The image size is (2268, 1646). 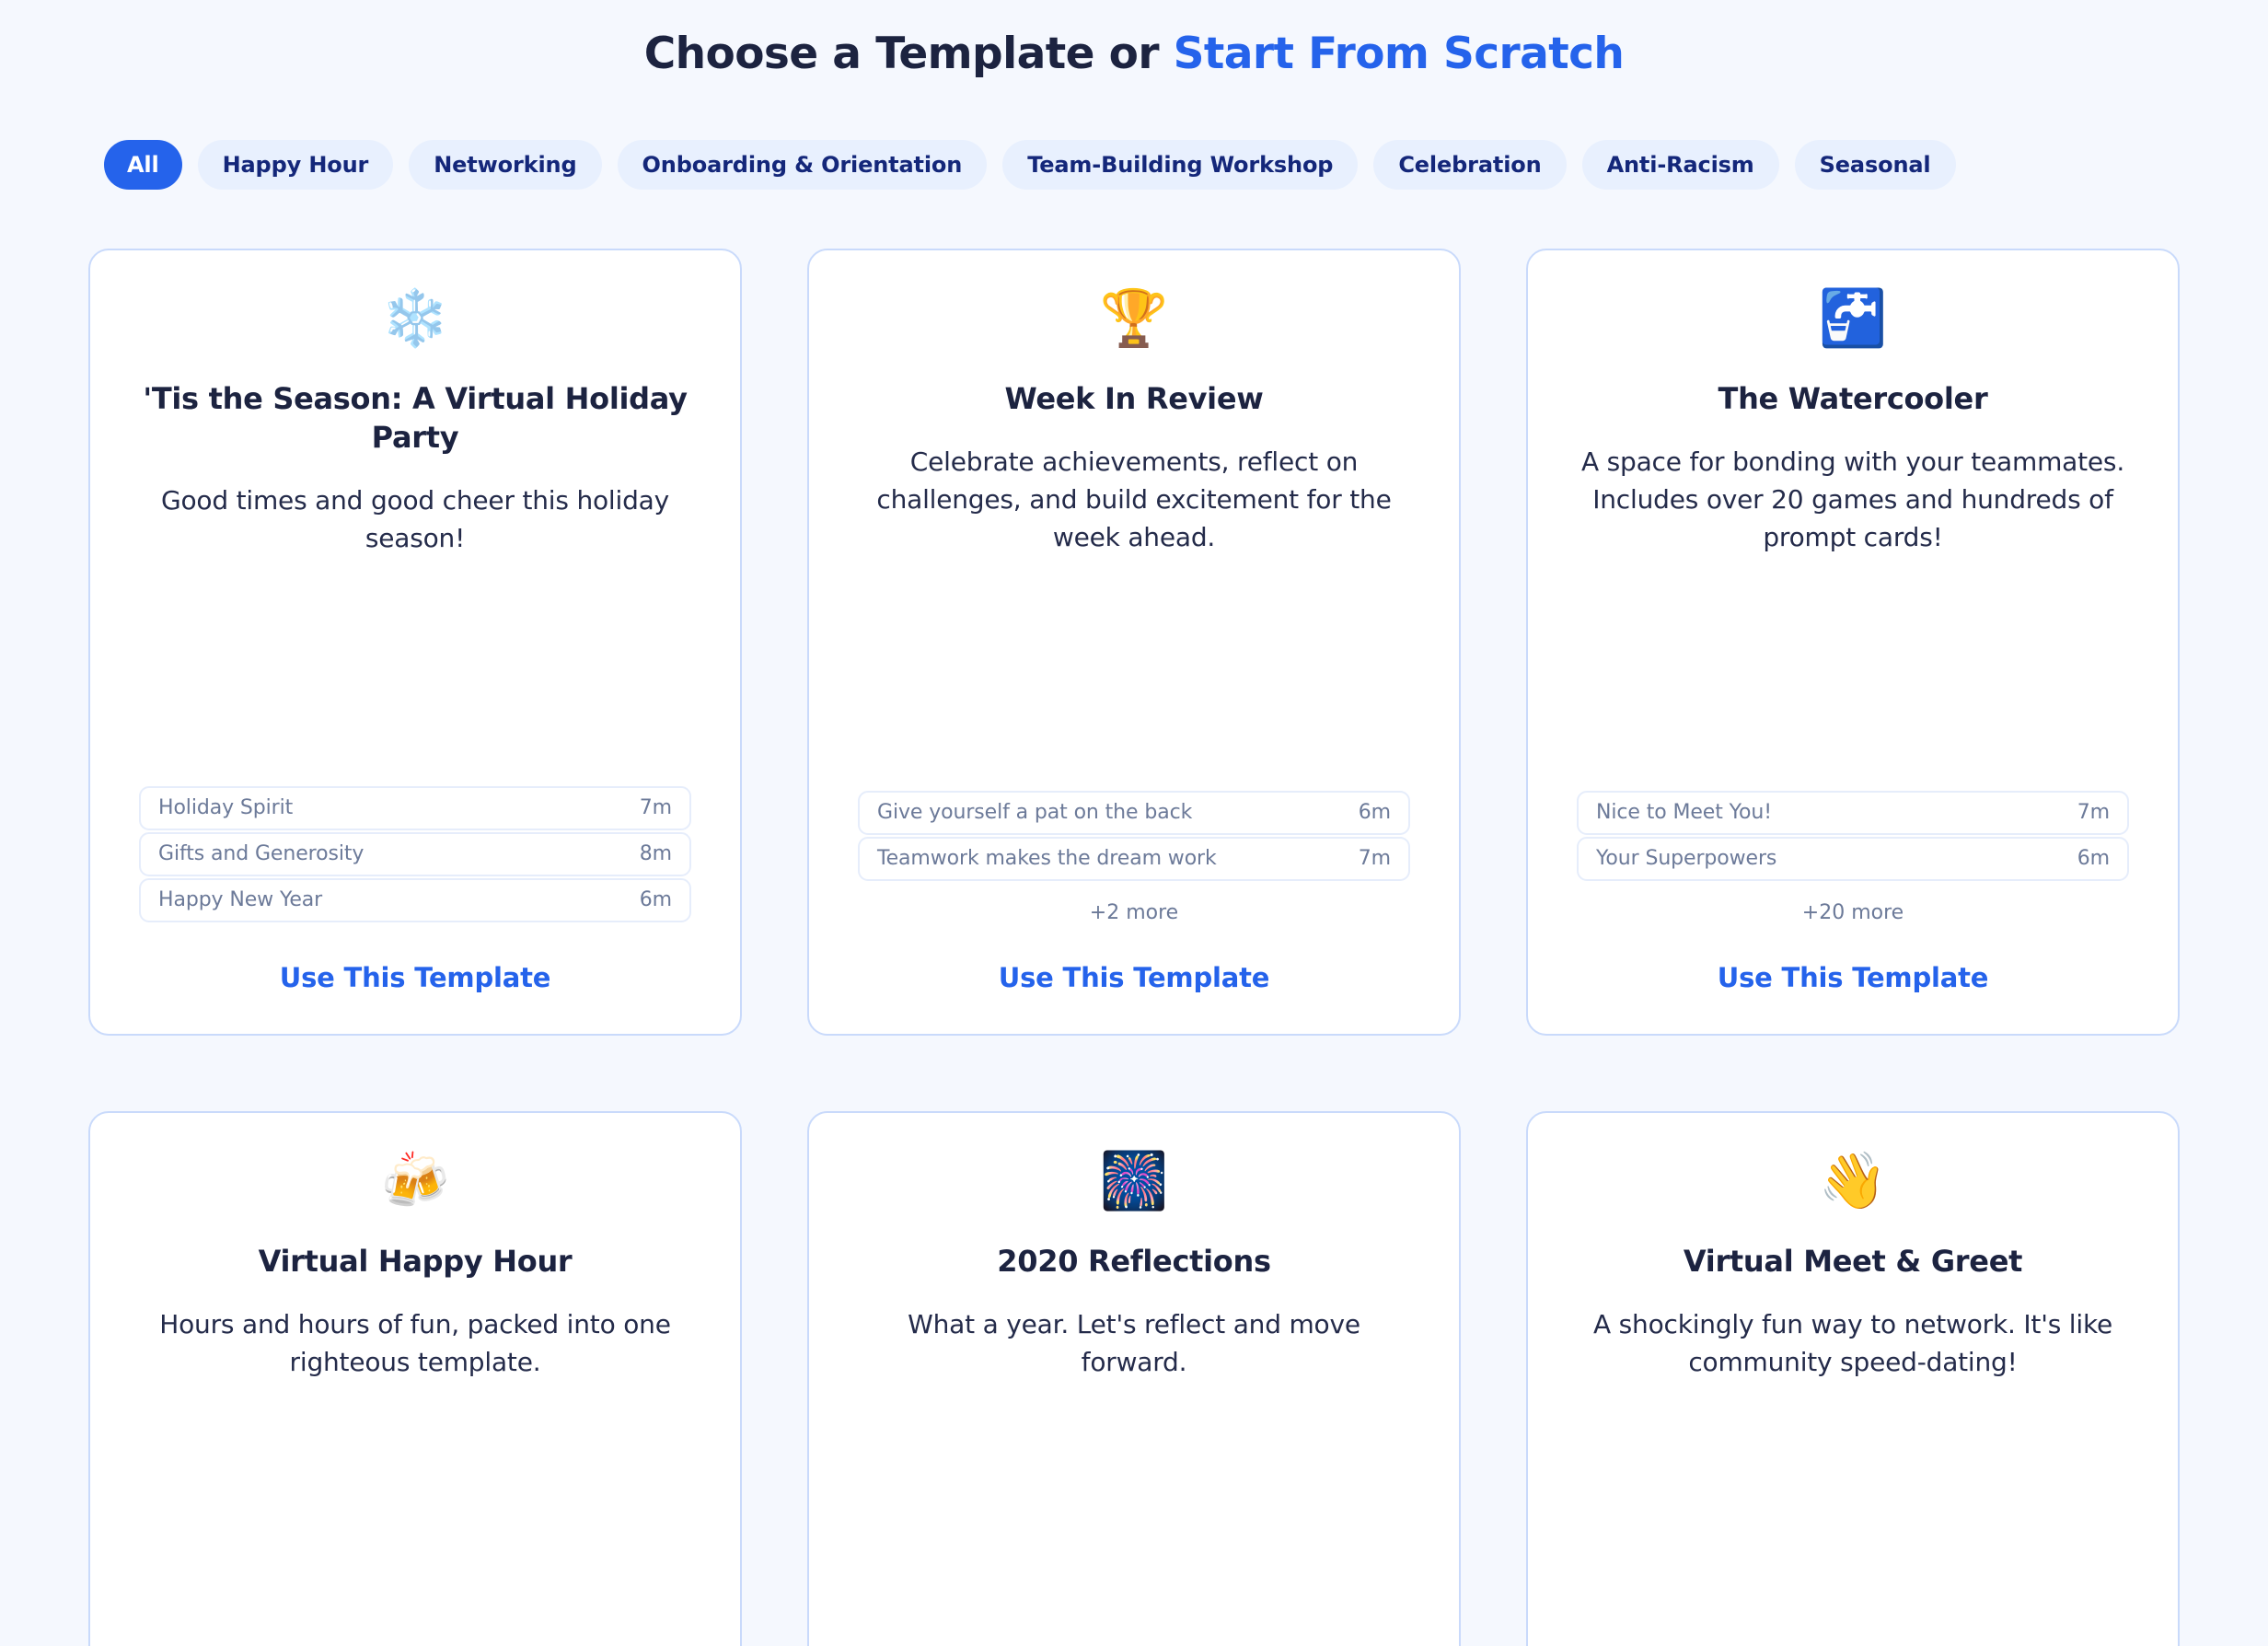 I want to click on filter-tab-happy-hour: Happy Hour, so click(x=295, y=164).